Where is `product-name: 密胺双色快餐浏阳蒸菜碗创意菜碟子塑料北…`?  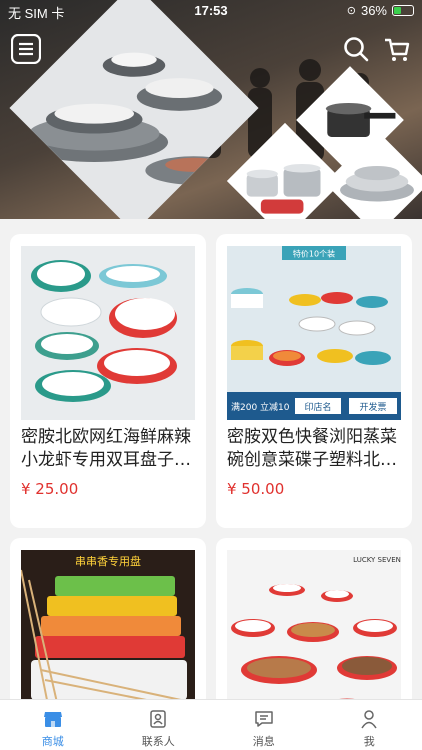
product-name: 密胺双色快餐浏阳蒸菜碗创意菜碟子塑料北… is located at coordinates (312, 448).